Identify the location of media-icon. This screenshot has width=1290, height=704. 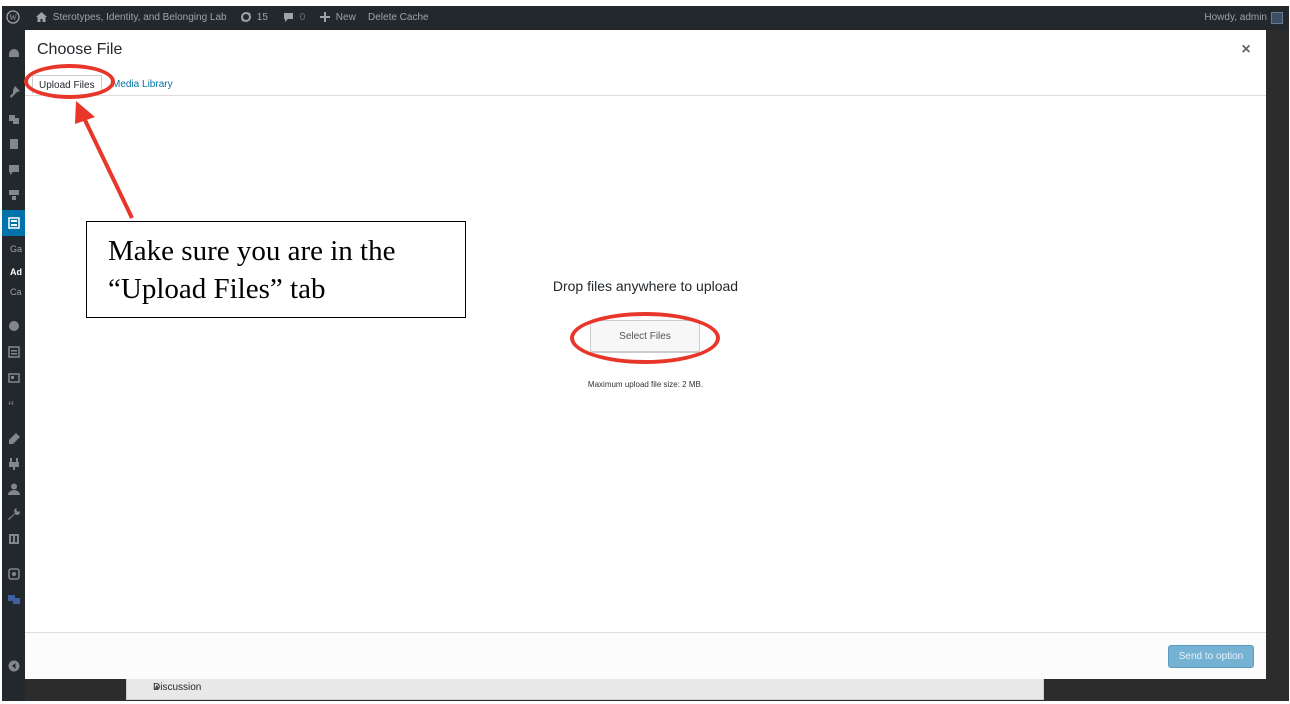
(14, 119).